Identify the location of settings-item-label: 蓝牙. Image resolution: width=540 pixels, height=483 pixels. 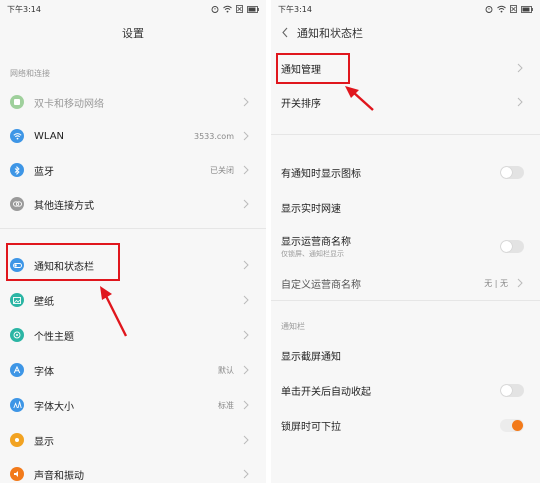
(44, 172).